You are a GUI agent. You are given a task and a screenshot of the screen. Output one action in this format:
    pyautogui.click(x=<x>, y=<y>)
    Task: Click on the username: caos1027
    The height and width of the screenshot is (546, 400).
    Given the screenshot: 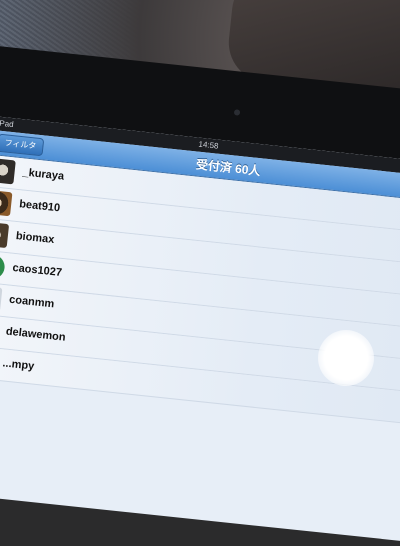 What is the action you would take?
    pyautogui.click(x=37, y=270)
    